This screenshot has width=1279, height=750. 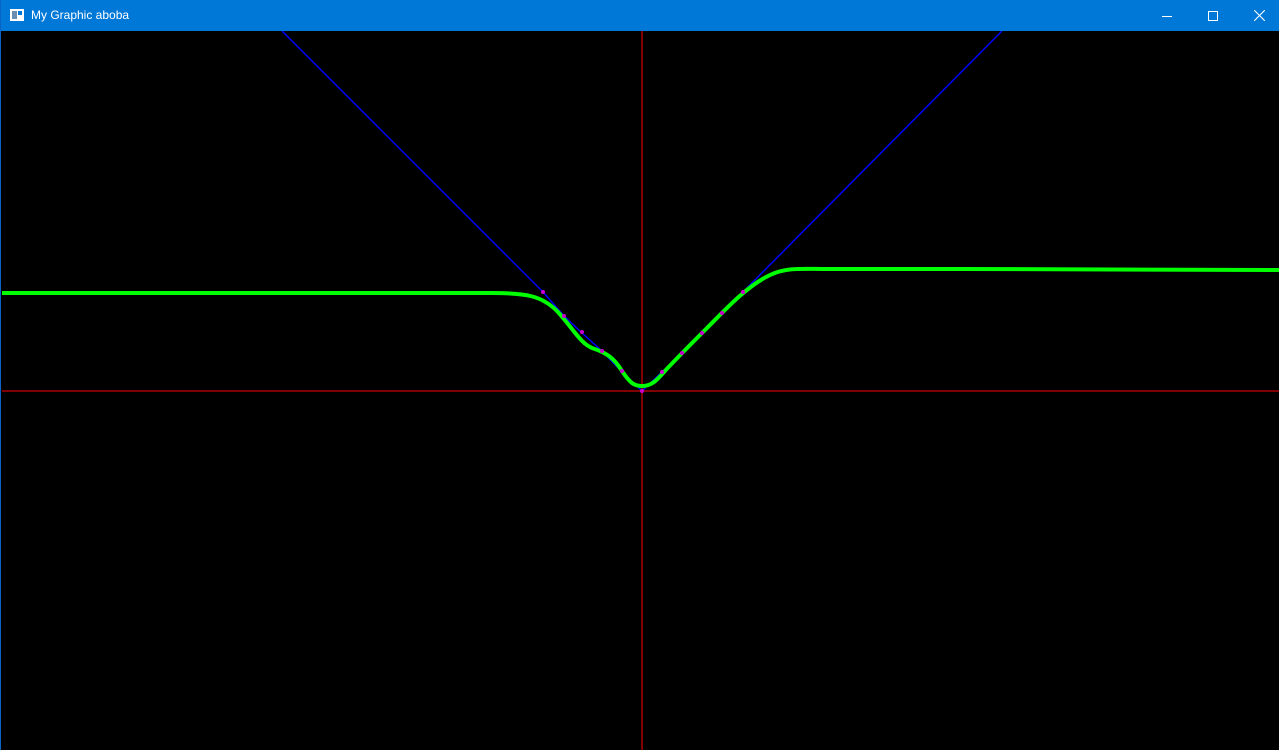 I want to click on right-guide-line, so click(x=872, y=162).